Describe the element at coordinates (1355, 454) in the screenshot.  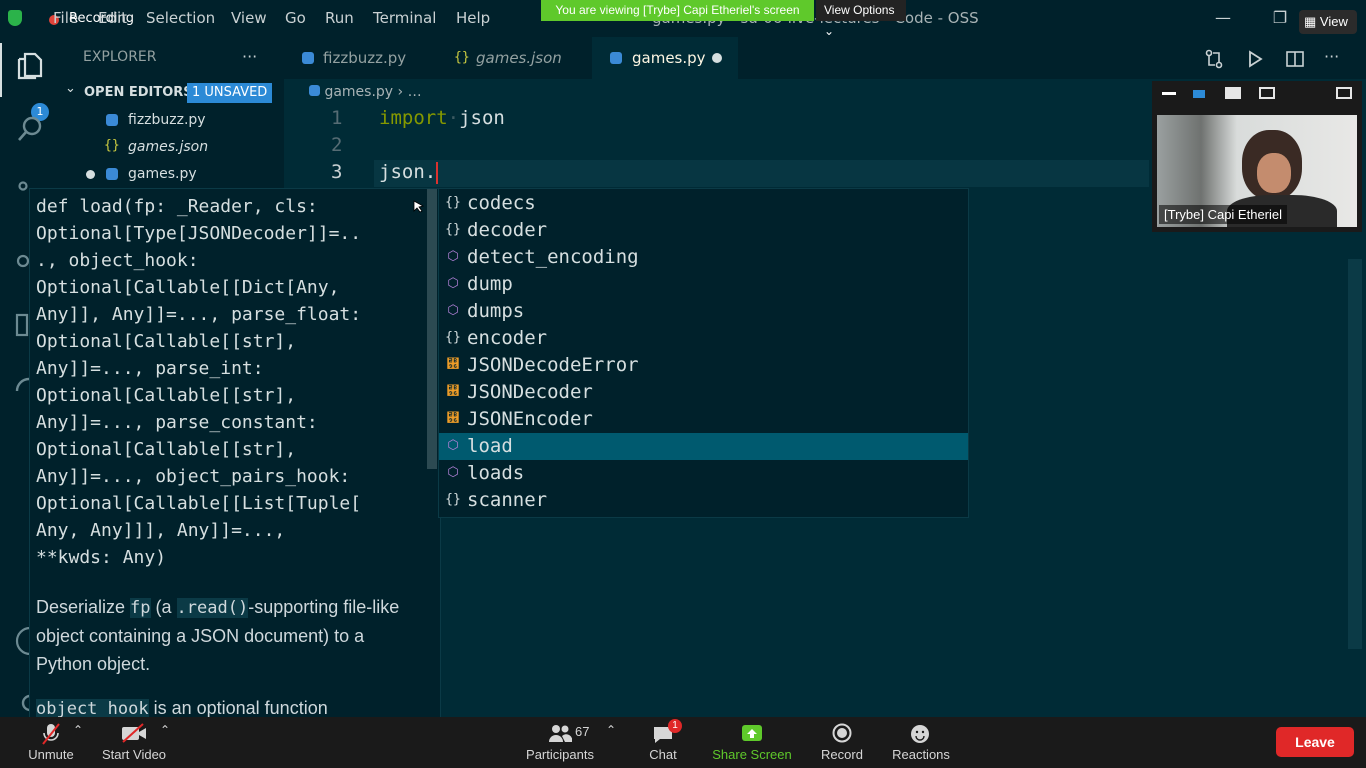
I see `scrollbar` at that location.